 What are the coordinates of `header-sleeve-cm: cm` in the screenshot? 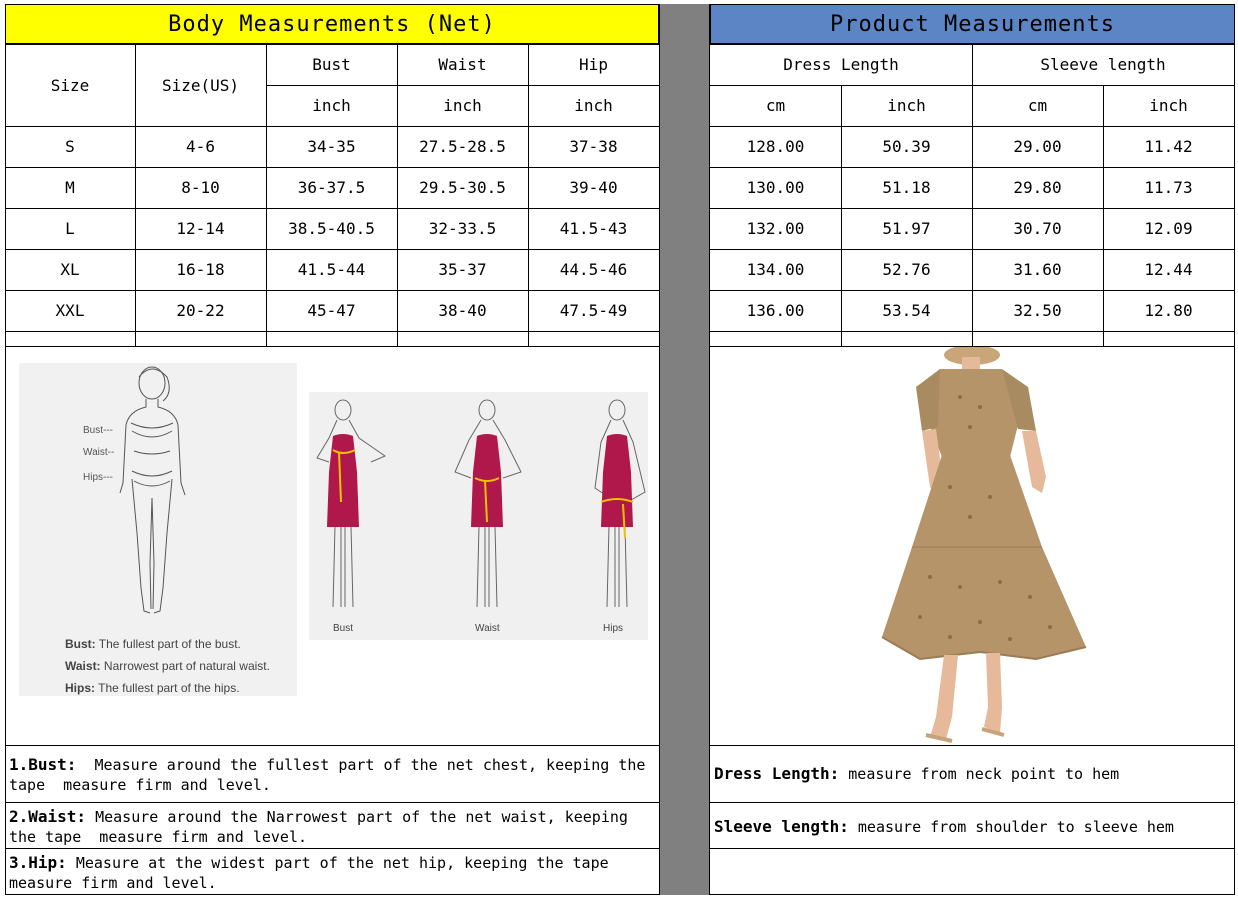 It's located at (1037, 105).